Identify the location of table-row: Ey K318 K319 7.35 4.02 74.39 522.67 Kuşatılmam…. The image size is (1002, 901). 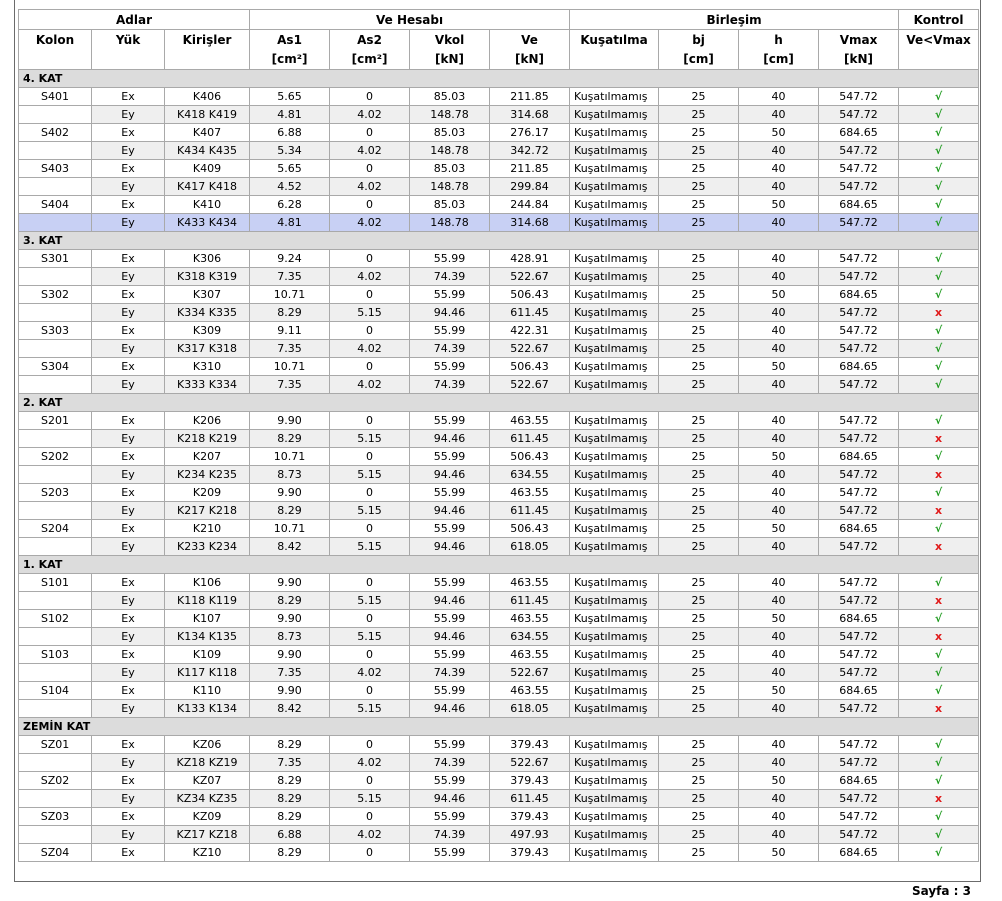
(499, 276).